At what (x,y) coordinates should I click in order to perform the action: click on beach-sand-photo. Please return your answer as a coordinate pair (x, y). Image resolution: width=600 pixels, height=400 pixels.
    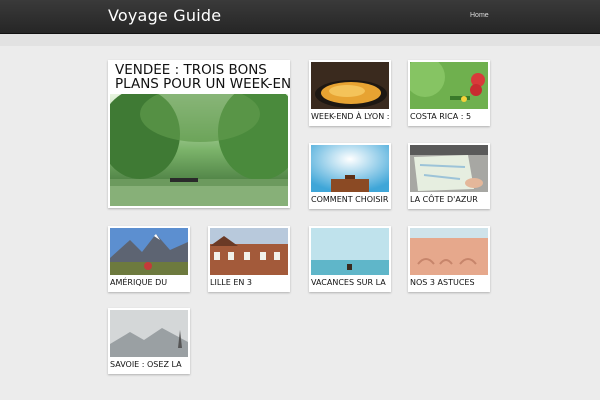
    Looking at the image, I should click on (449, 251).